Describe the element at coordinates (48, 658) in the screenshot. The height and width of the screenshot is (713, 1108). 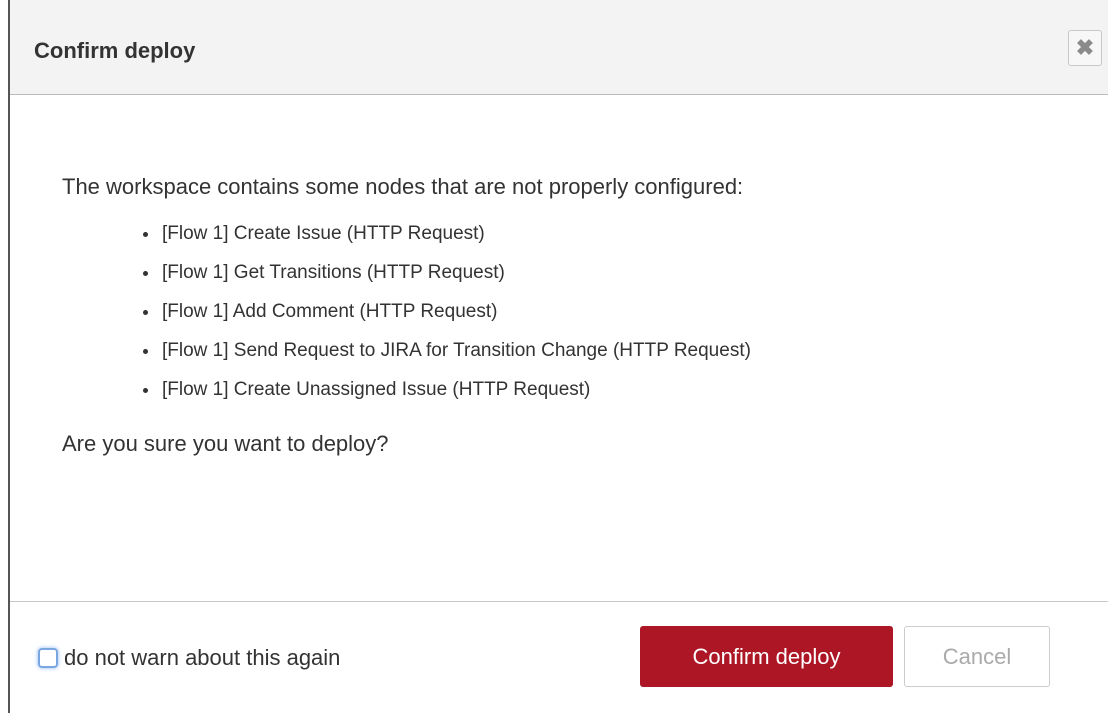
I see `do-not-warn-checkbox` at that location.